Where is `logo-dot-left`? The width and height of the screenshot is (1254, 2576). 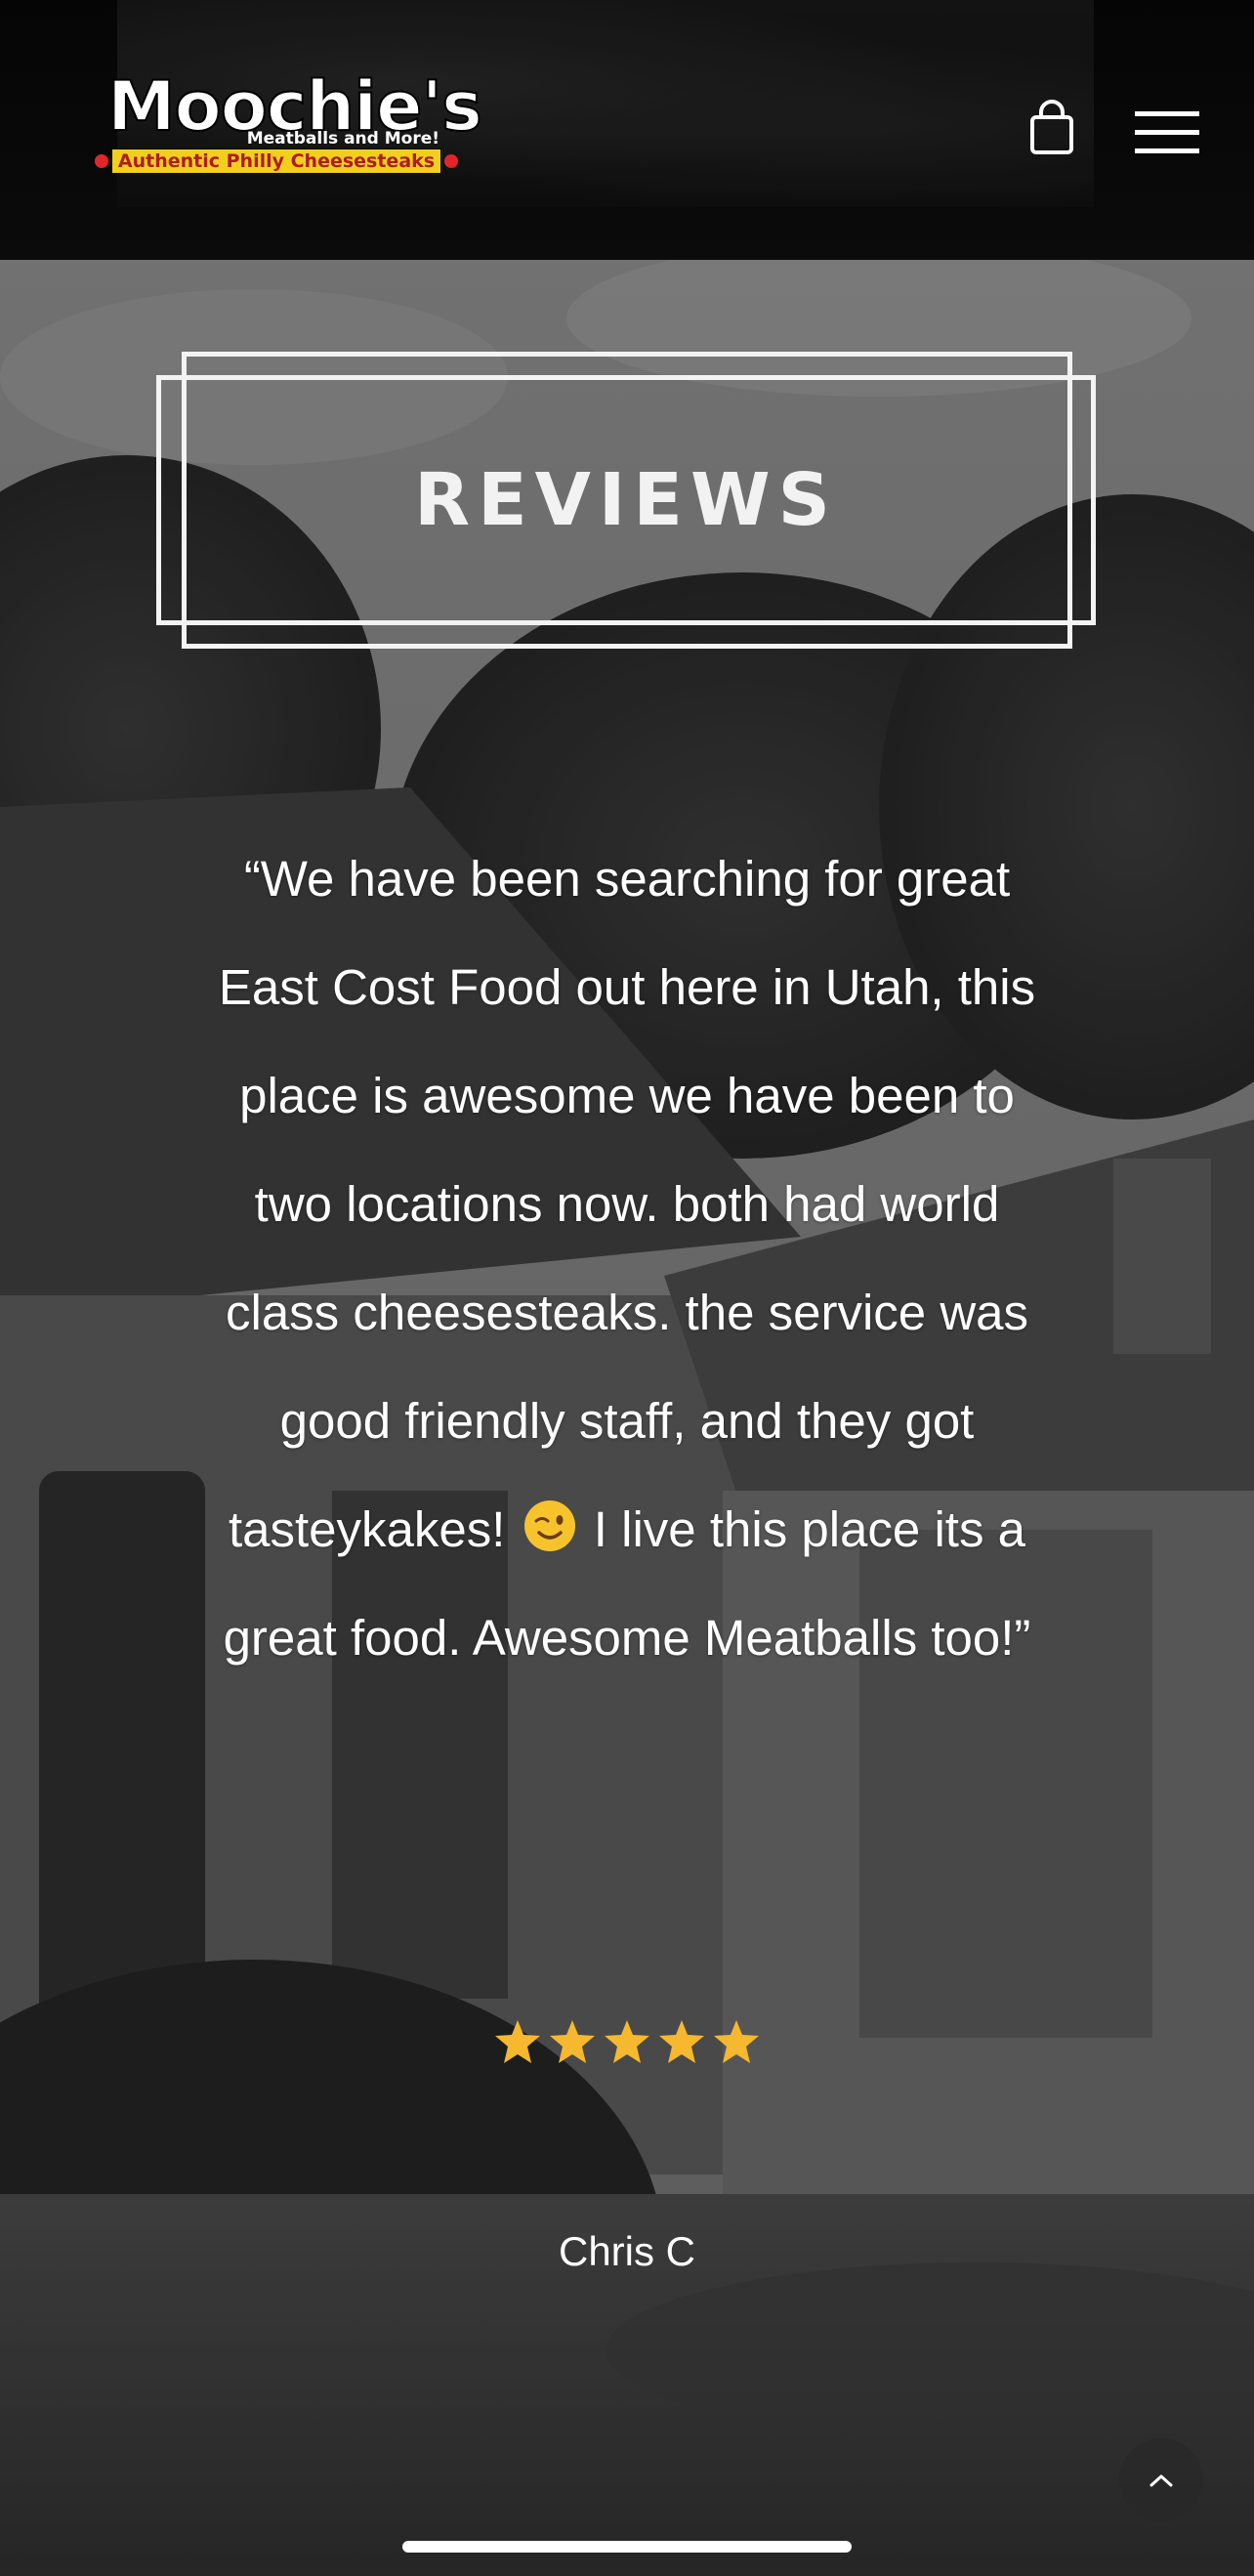
logo-dot-left is located at coordinates (101, 161).